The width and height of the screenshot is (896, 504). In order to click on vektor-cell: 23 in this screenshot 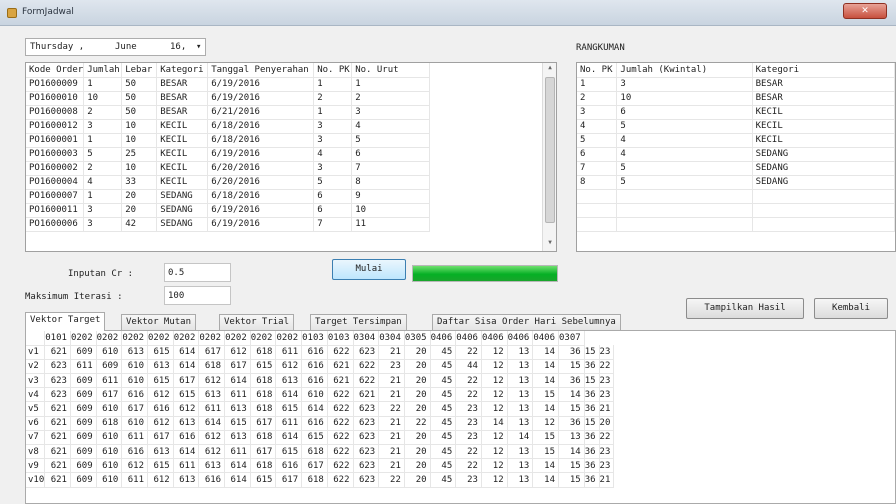, I will do `click(607, 452)`.